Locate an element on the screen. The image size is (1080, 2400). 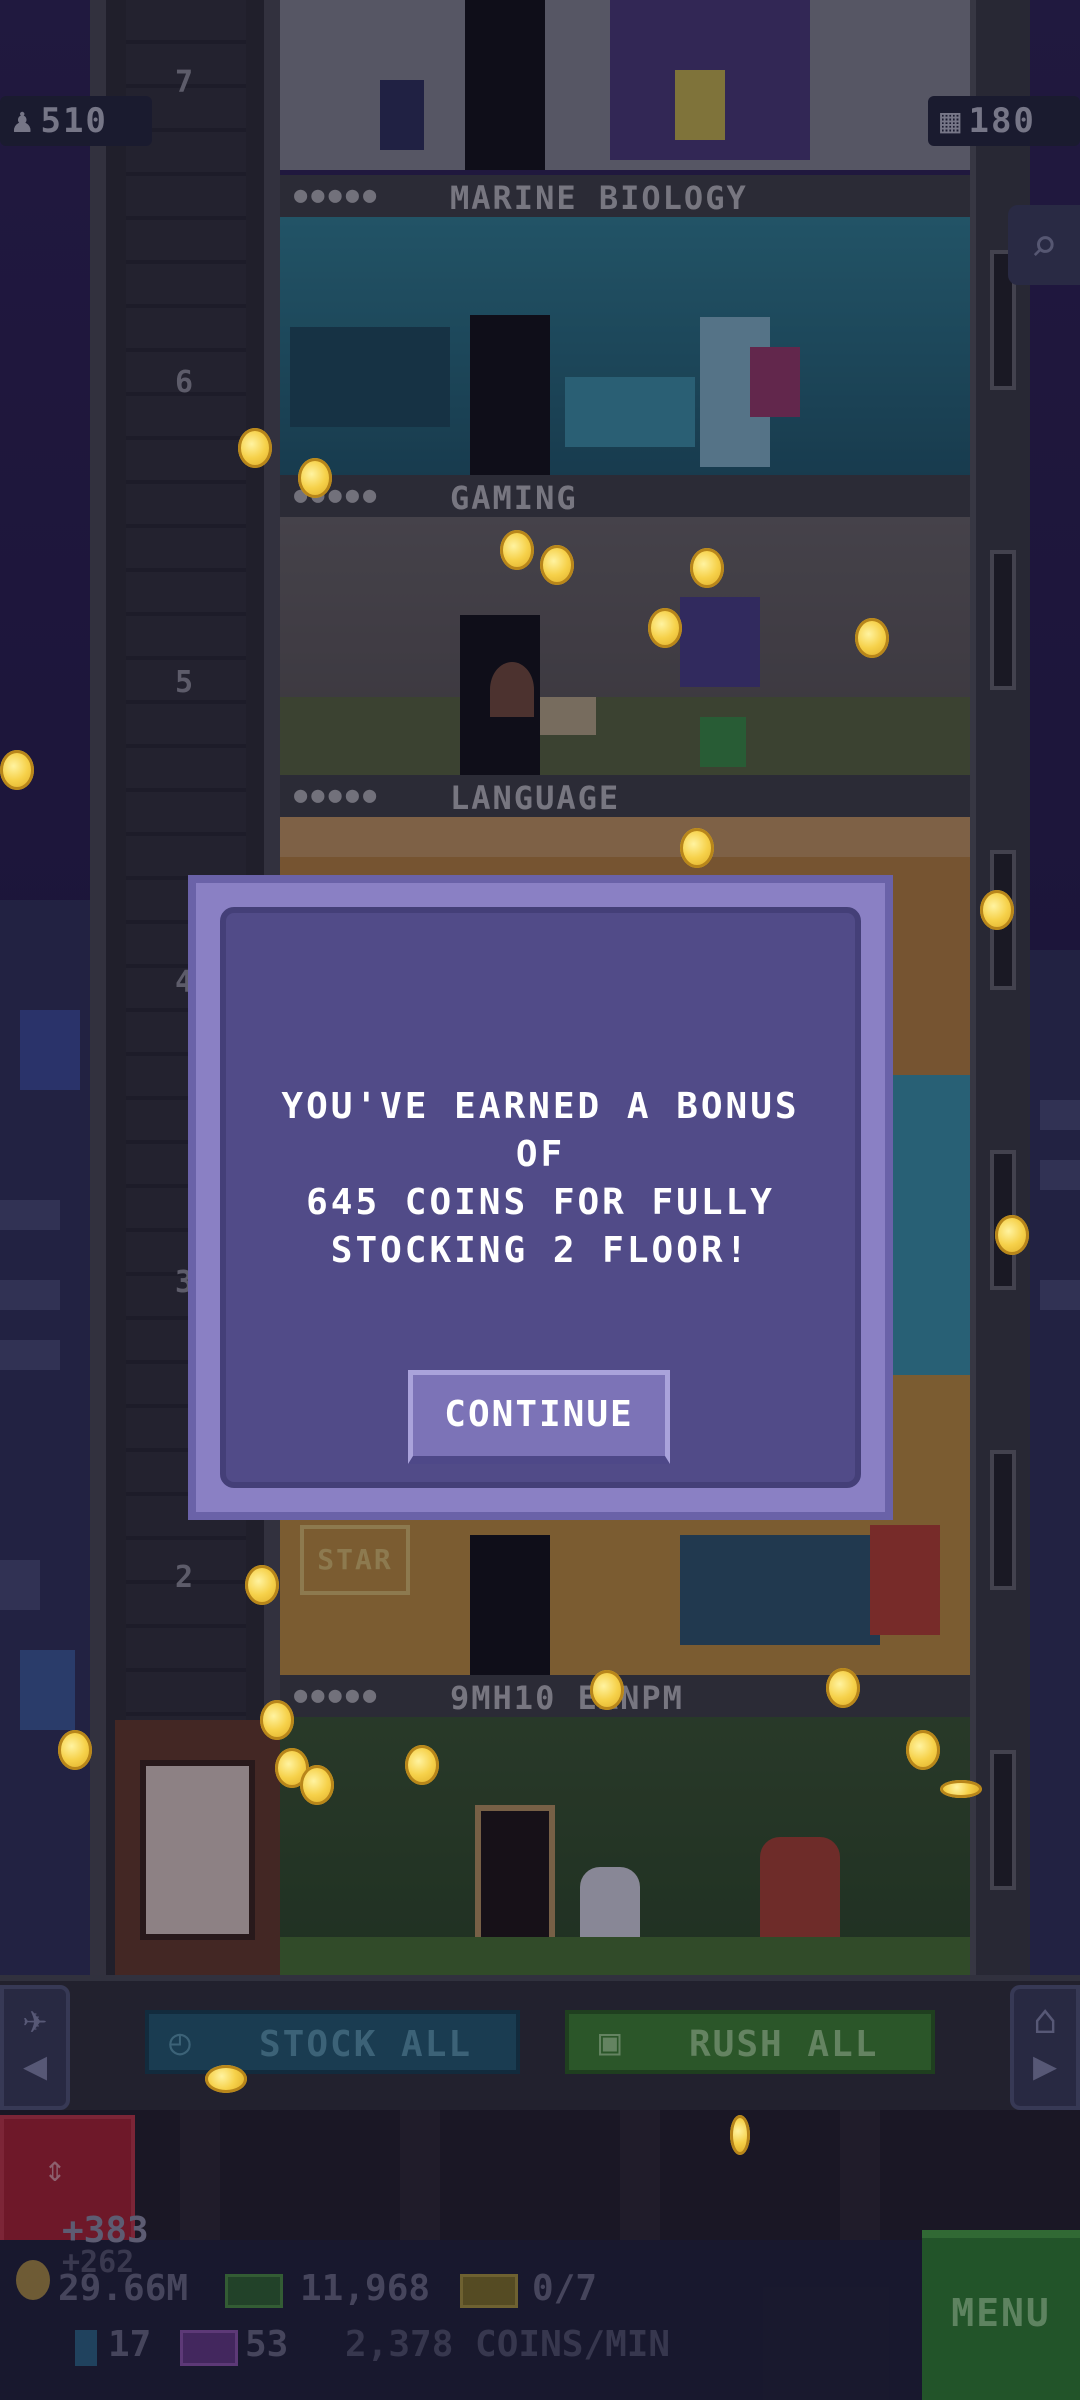
bonus-message-line-2: 645 COINS FOR FULLY is located at coordinates (540, 1202).